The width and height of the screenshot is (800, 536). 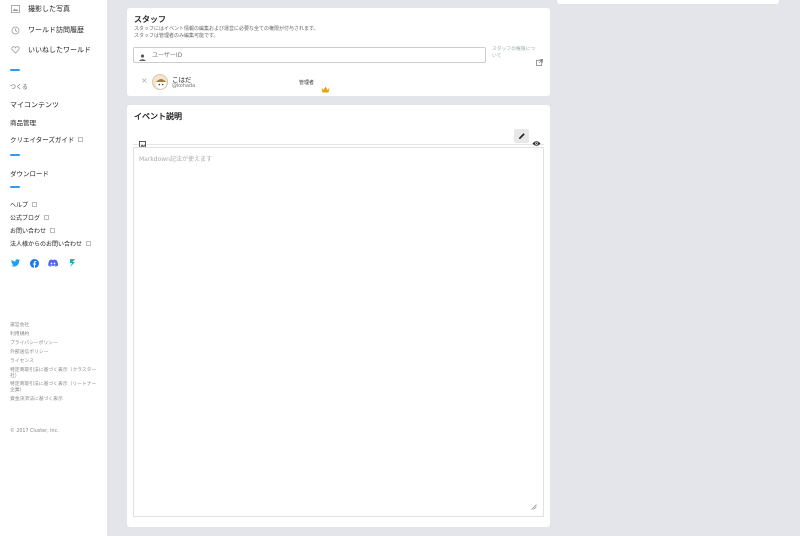 What do you see at coordinates (497, 56) in the screenshot?
I see `staff-permissions-link-text: いて` at bounding box center [497, 56].